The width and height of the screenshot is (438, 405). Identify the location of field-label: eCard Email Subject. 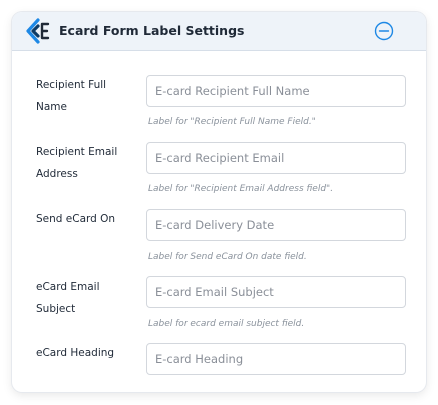
(68, 298).